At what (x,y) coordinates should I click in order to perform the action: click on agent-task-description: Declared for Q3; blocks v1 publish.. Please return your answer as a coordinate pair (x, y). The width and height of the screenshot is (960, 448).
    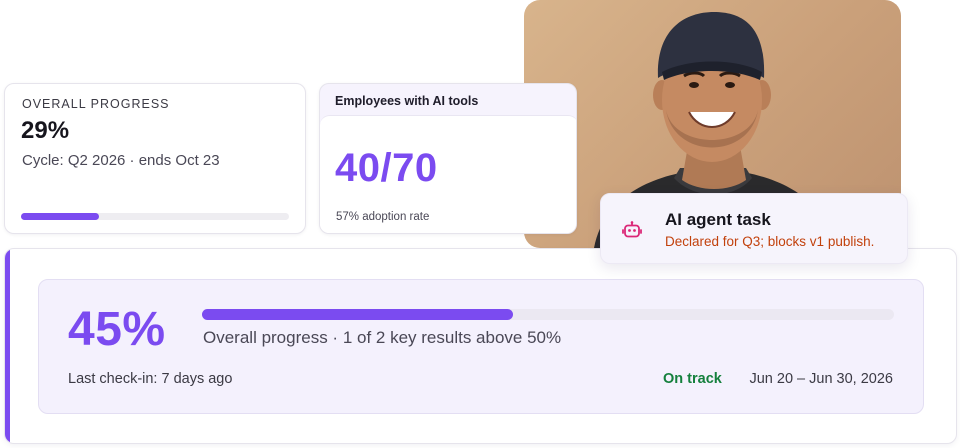
    Looking at the image, I should click on (770, 241).